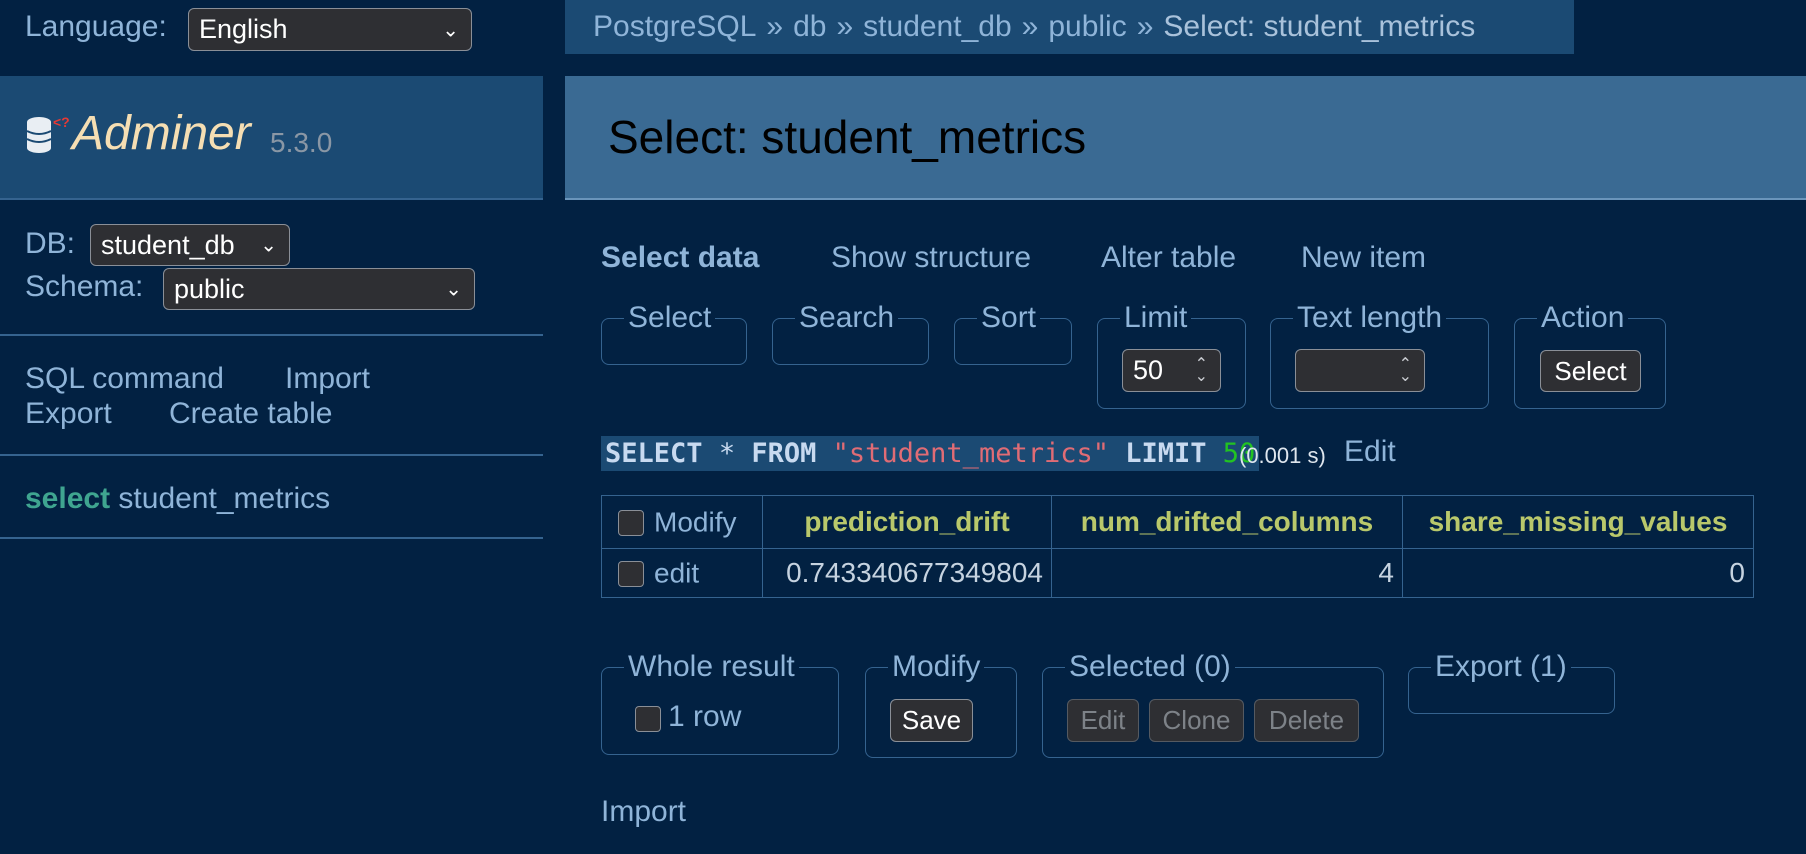 Image resolution: width=1806 pixels, height=854 pixels. Describe the element at coordinates (727, 453) in the screenshot. I see `sql-star: *` at that location.